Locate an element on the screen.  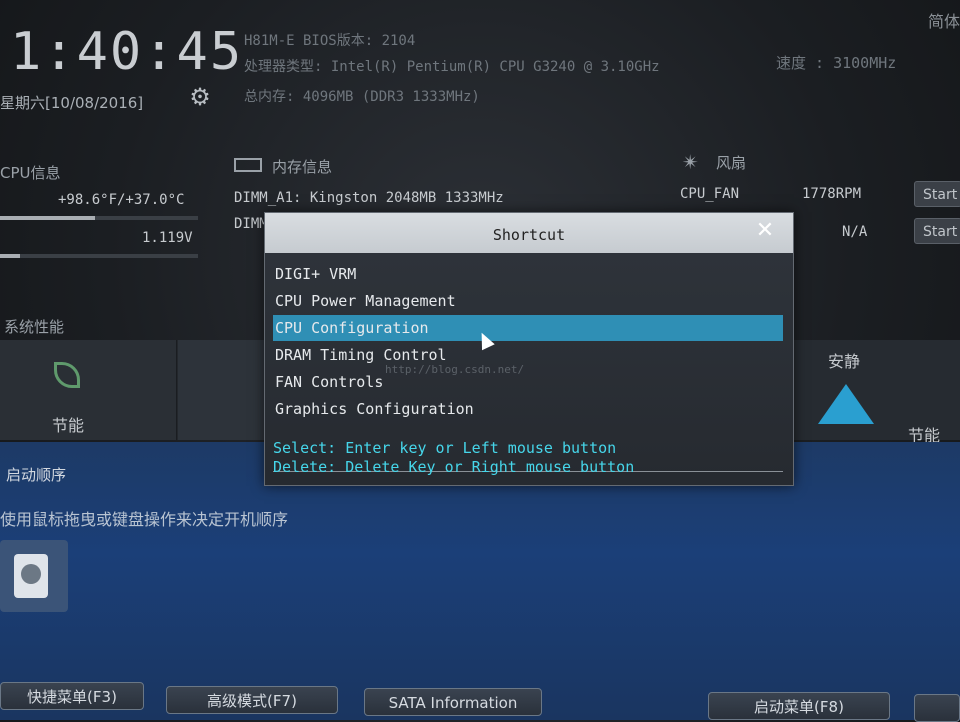
date-label: 星期六[10/08/2016] is located at coordinates (72, 103).